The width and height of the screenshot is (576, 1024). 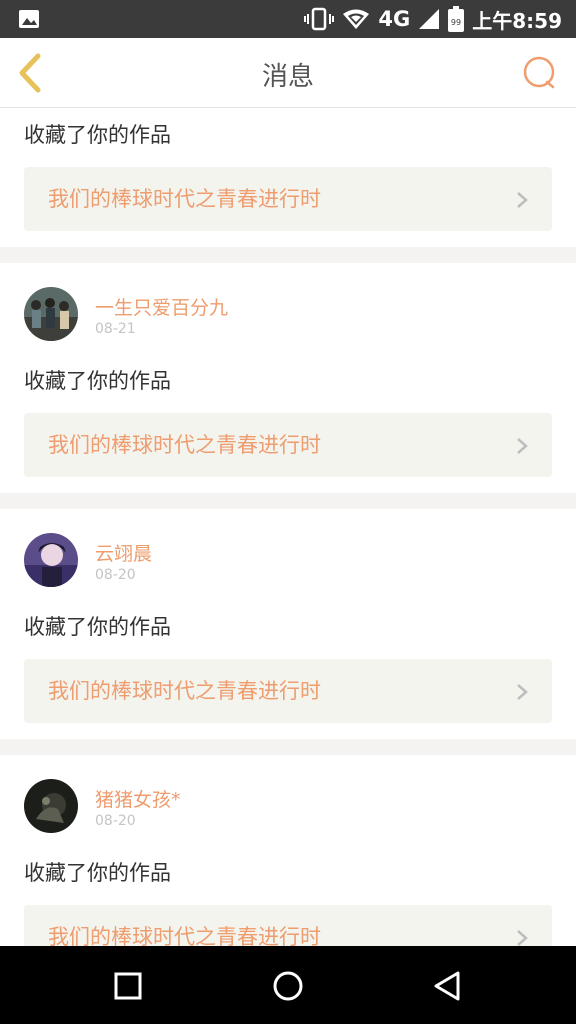 I want to click on network-type-label: 4G, so click(x=394, y=19).